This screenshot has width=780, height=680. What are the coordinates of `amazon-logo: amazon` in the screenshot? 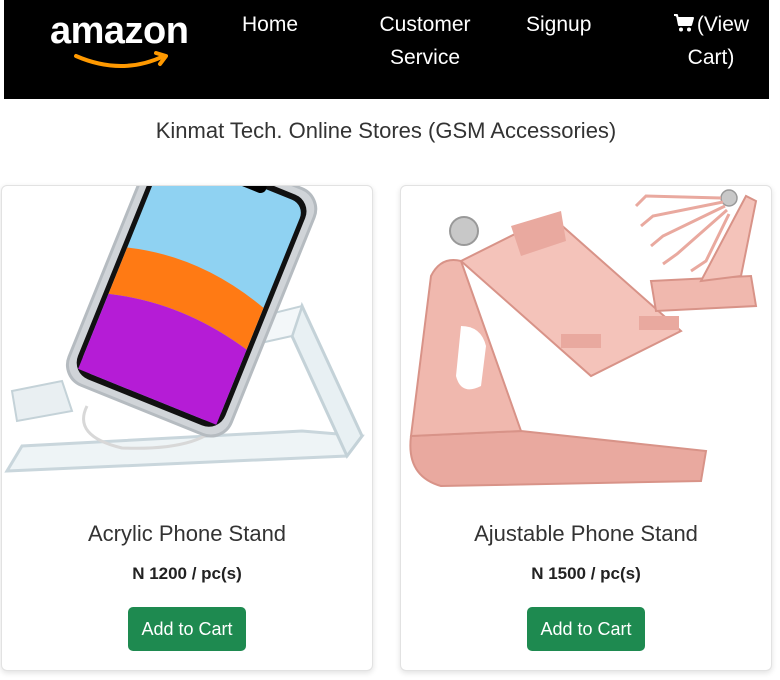 It's located at (125, 40).